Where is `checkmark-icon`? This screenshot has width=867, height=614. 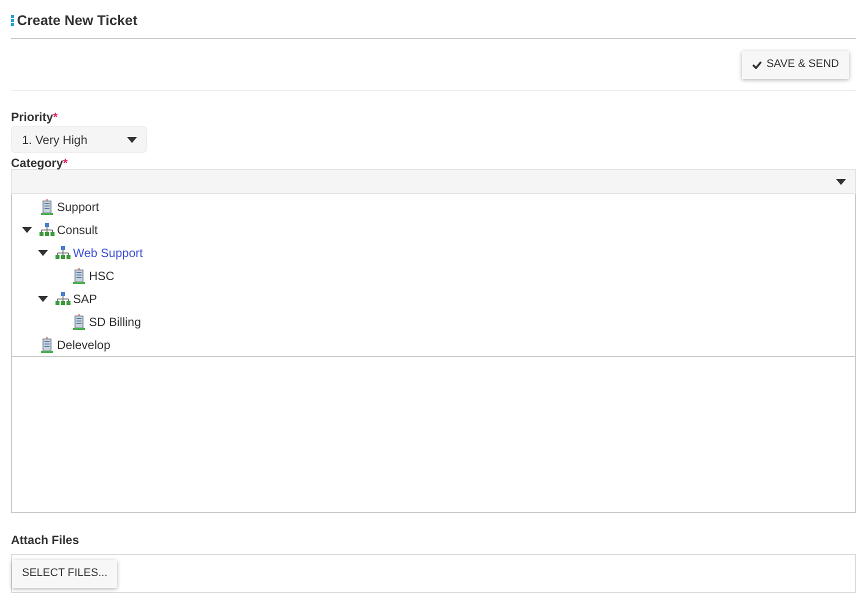 checkmark-icon is located at coordinates (757, 64).